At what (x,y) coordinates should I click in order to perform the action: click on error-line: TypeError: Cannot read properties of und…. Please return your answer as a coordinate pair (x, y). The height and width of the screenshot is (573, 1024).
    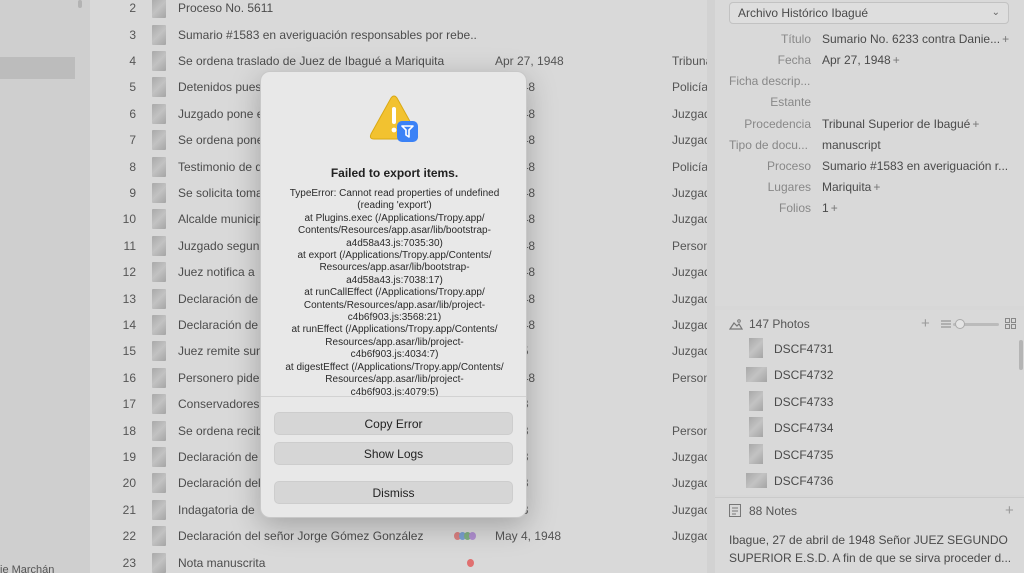
    Looking at the image, I should click on (394, 193).